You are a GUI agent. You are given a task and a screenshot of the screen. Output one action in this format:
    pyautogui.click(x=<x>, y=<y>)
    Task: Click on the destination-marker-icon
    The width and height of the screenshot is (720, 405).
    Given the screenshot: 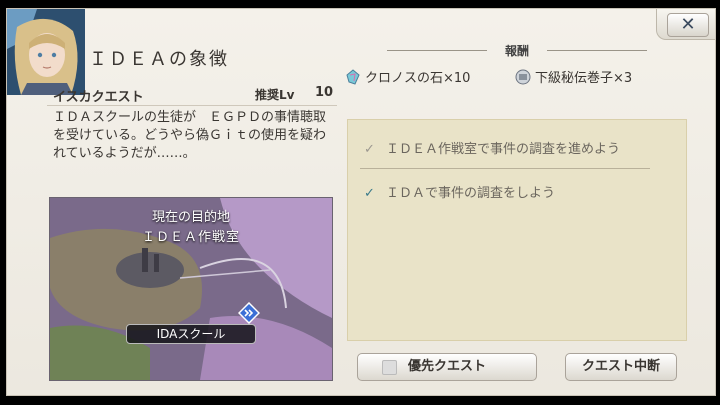 What is the action you would take?
    pyautogui.click(x=249, y=313)
    